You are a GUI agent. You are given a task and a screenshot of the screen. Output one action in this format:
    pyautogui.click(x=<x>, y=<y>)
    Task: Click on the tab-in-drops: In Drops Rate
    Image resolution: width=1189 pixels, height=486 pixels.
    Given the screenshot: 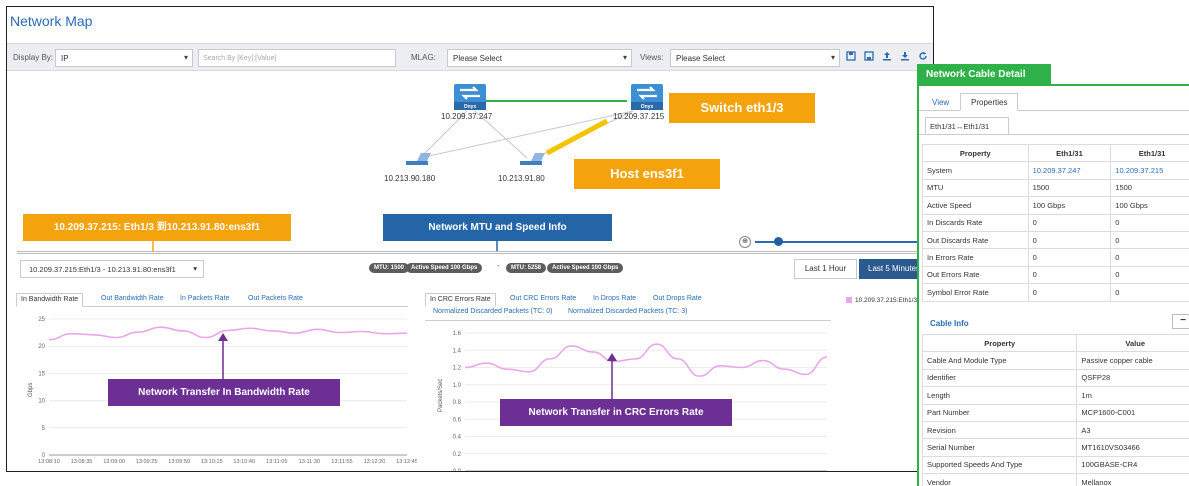 What is the action you would take?
    pyautogui.click(x=614, y=300)
    